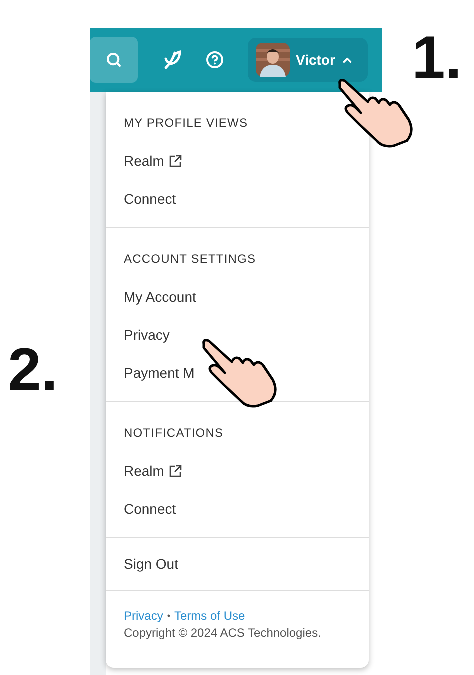  Describe the element at coordinates (174, 433) in the screenshot. I see `section-heading: NOTIFICATIONS` at that location.